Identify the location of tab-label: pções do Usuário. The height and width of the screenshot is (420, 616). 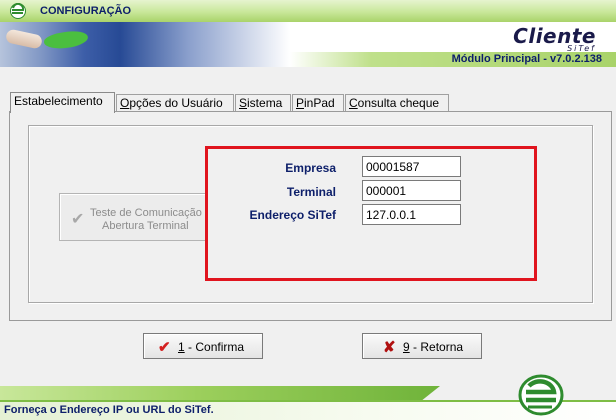
(176, 103).